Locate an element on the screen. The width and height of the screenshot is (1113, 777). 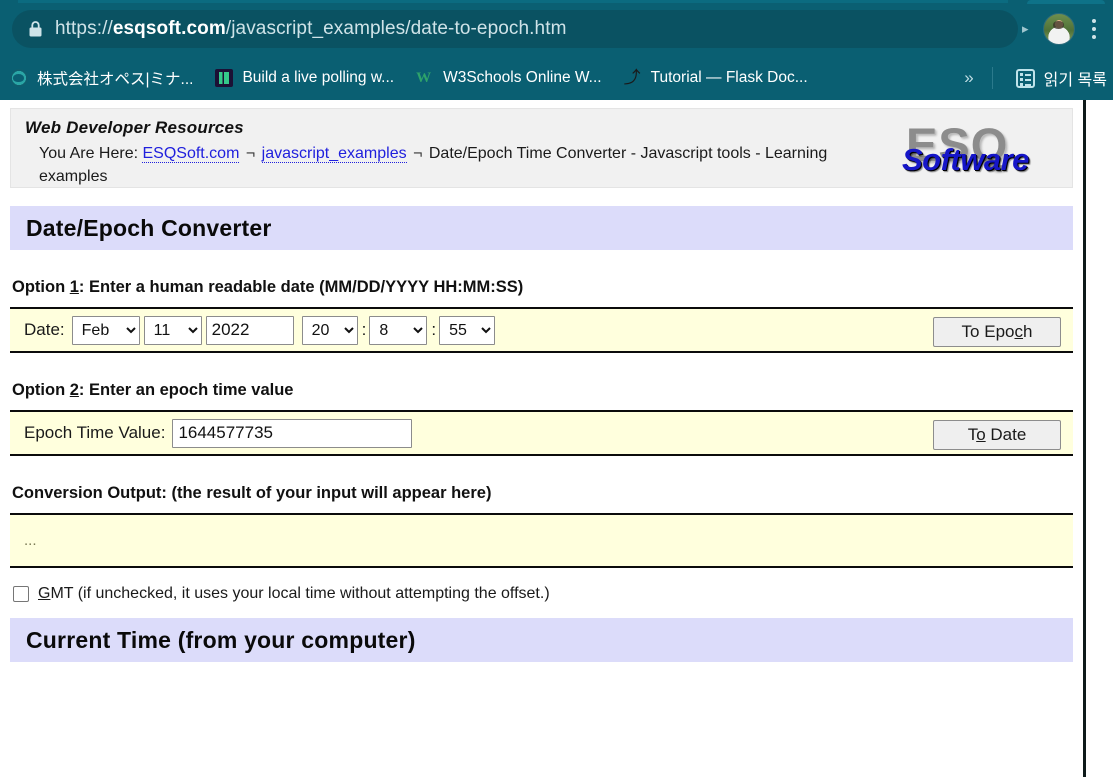
converter-banner: Date/Epoch Converter is located at coordinates (541, 228).